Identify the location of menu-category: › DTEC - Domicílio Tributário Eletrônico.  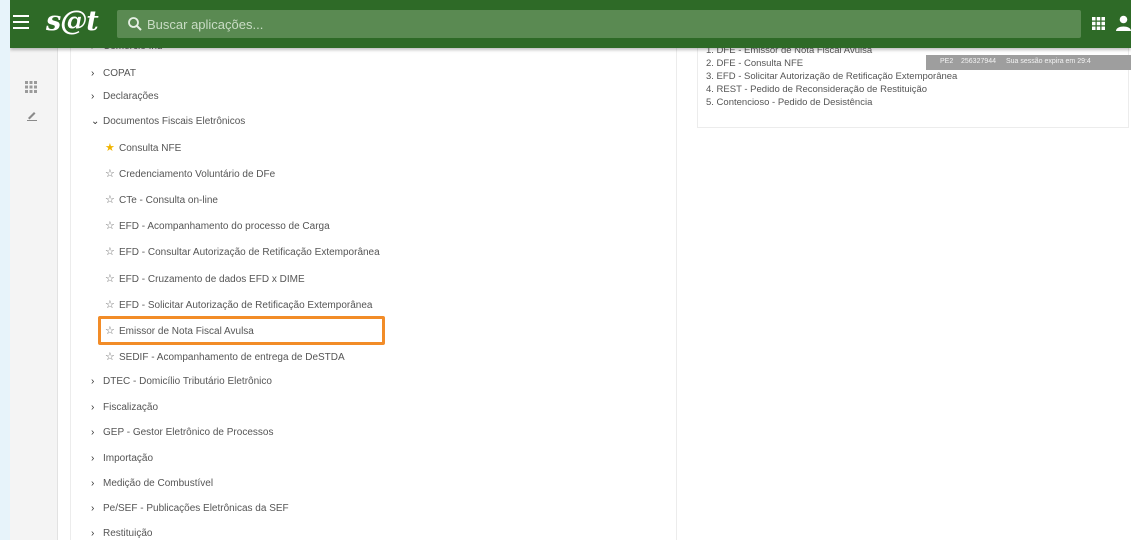
(181, 381).